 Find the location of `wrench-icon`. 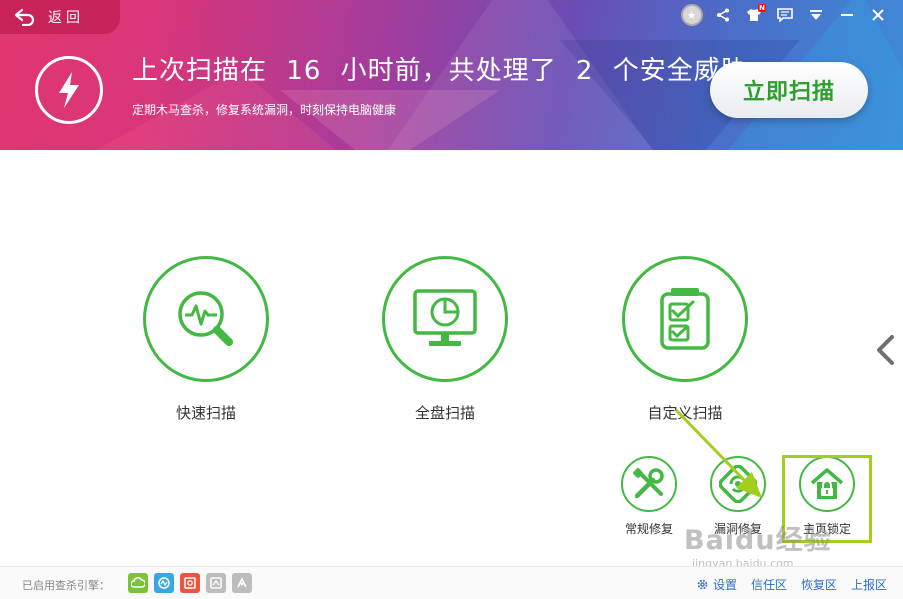

wrench-icon is located at coordinates (648, 483).